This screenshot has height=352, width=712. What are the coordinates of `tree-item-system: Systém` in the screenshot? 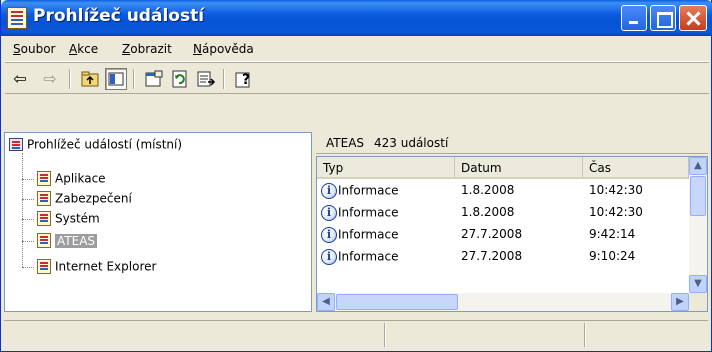 It's located at (68, 220).